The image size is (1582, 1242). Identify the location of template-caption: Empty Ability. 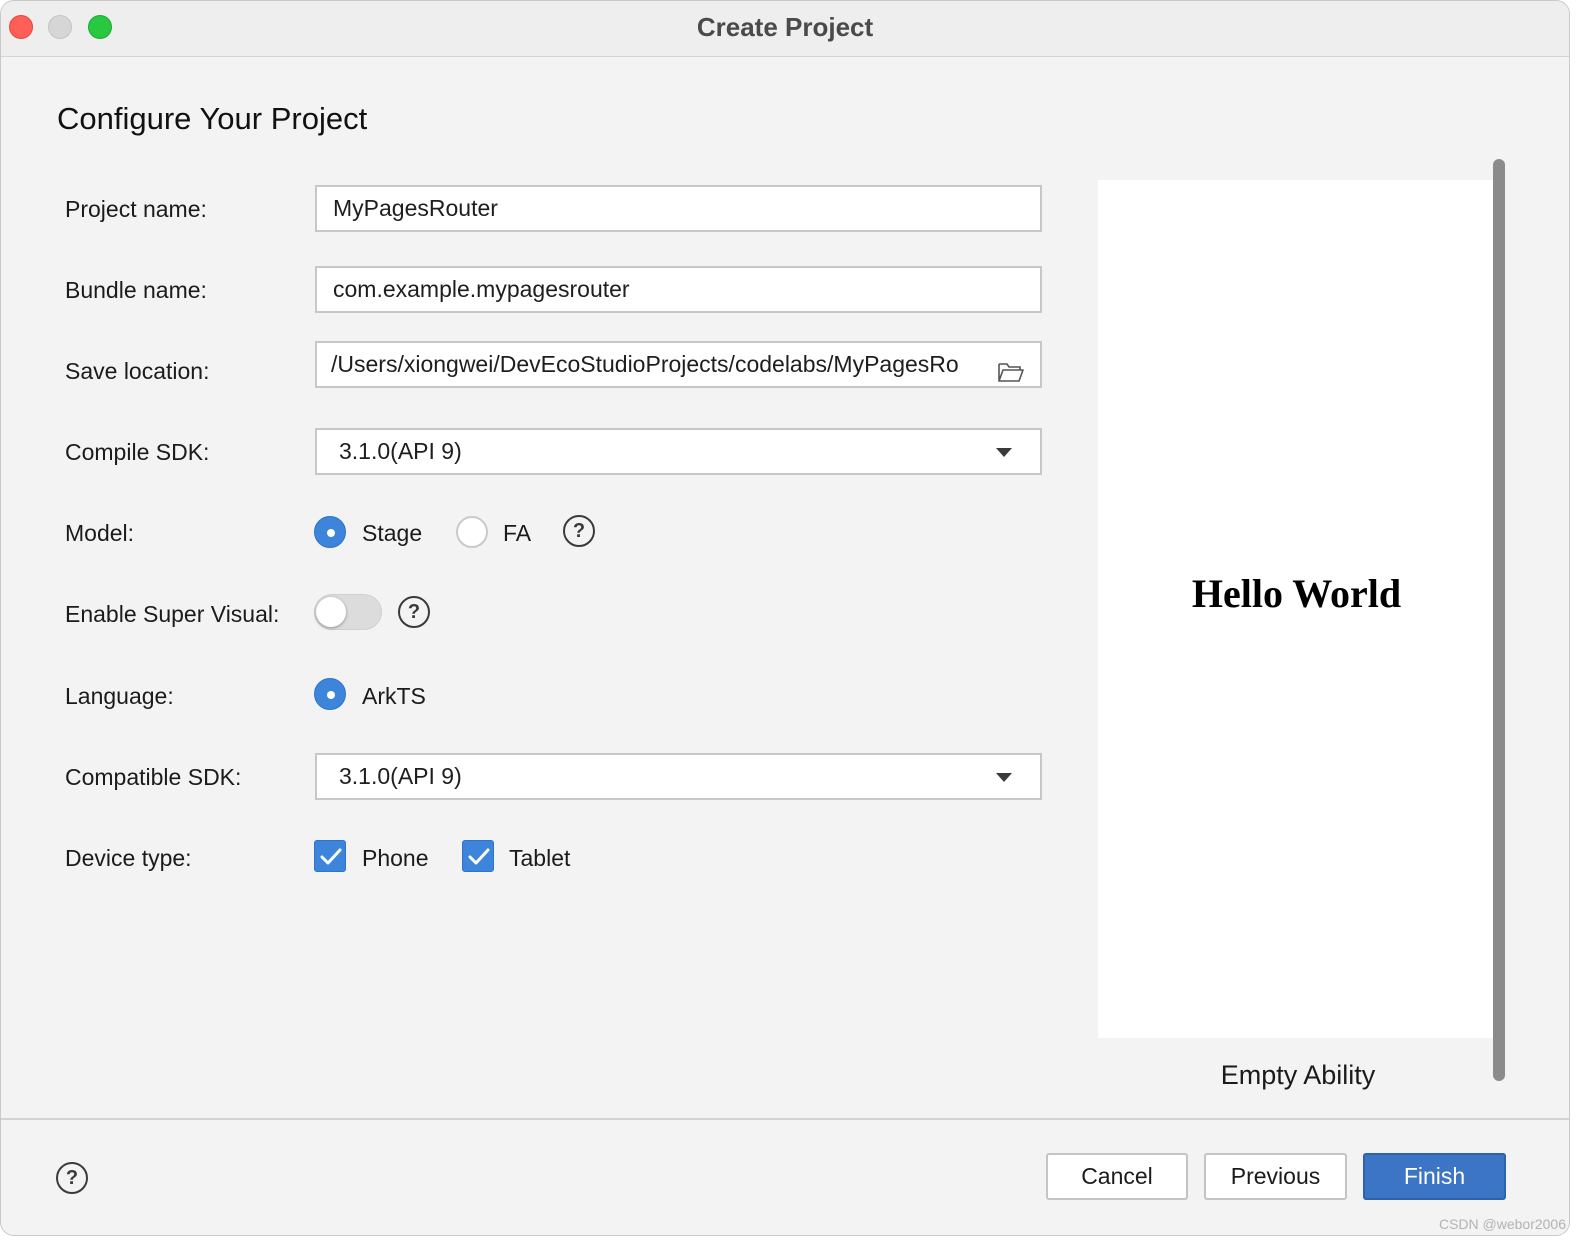
(1298, 1075).